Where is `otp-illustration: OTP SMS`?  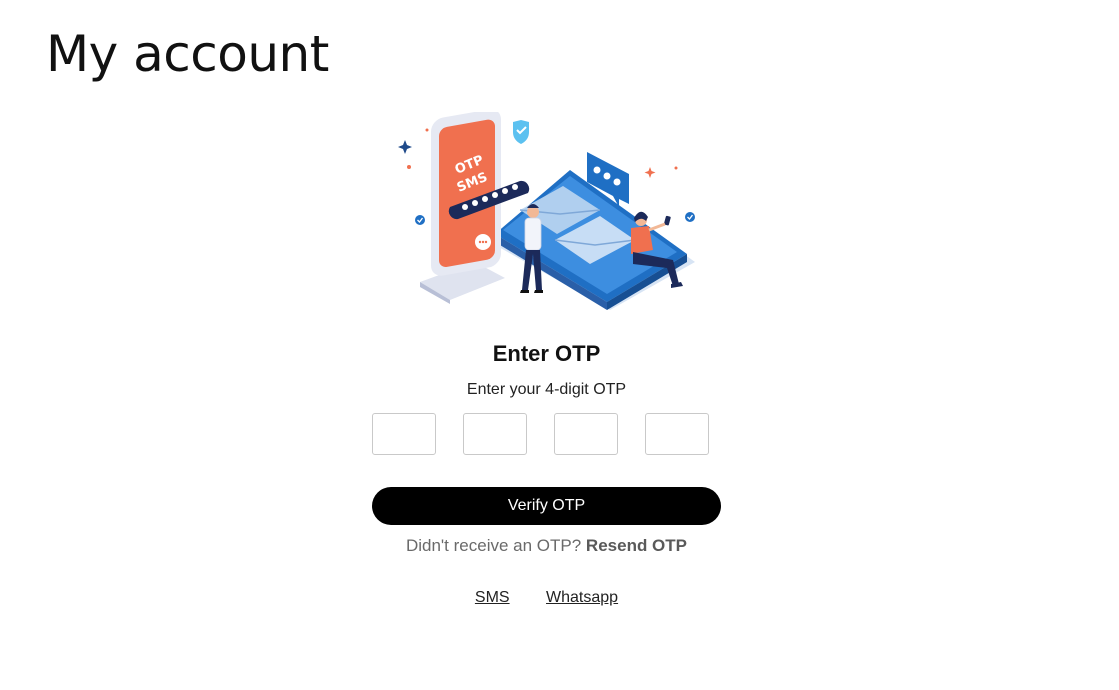
otp-illustration: OTP SMS is located at coordinates (546, 211).